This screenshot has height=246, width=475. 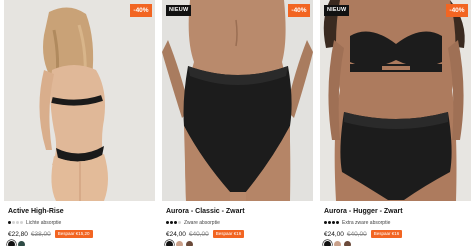 What do you see at coordinates (40, 234) in the screenshot?
I see `original-price: €38,00` at bounding box center [40, 234].